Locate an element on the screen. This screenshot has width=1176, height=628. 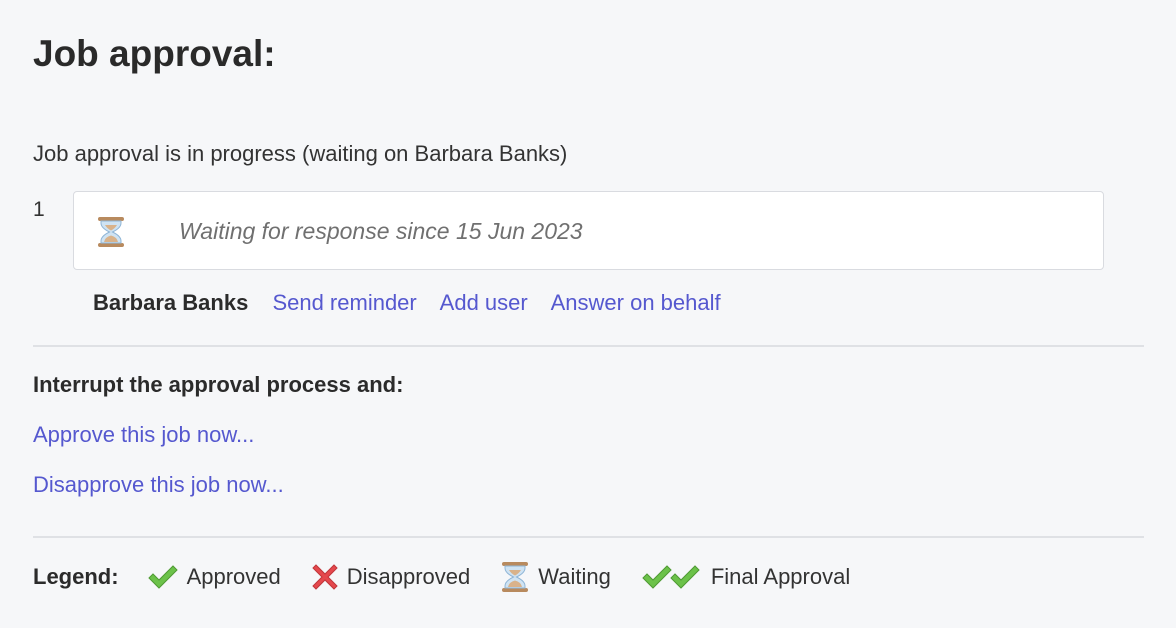
legend-item-label: Disapproved is located at coordinates (408, 576).